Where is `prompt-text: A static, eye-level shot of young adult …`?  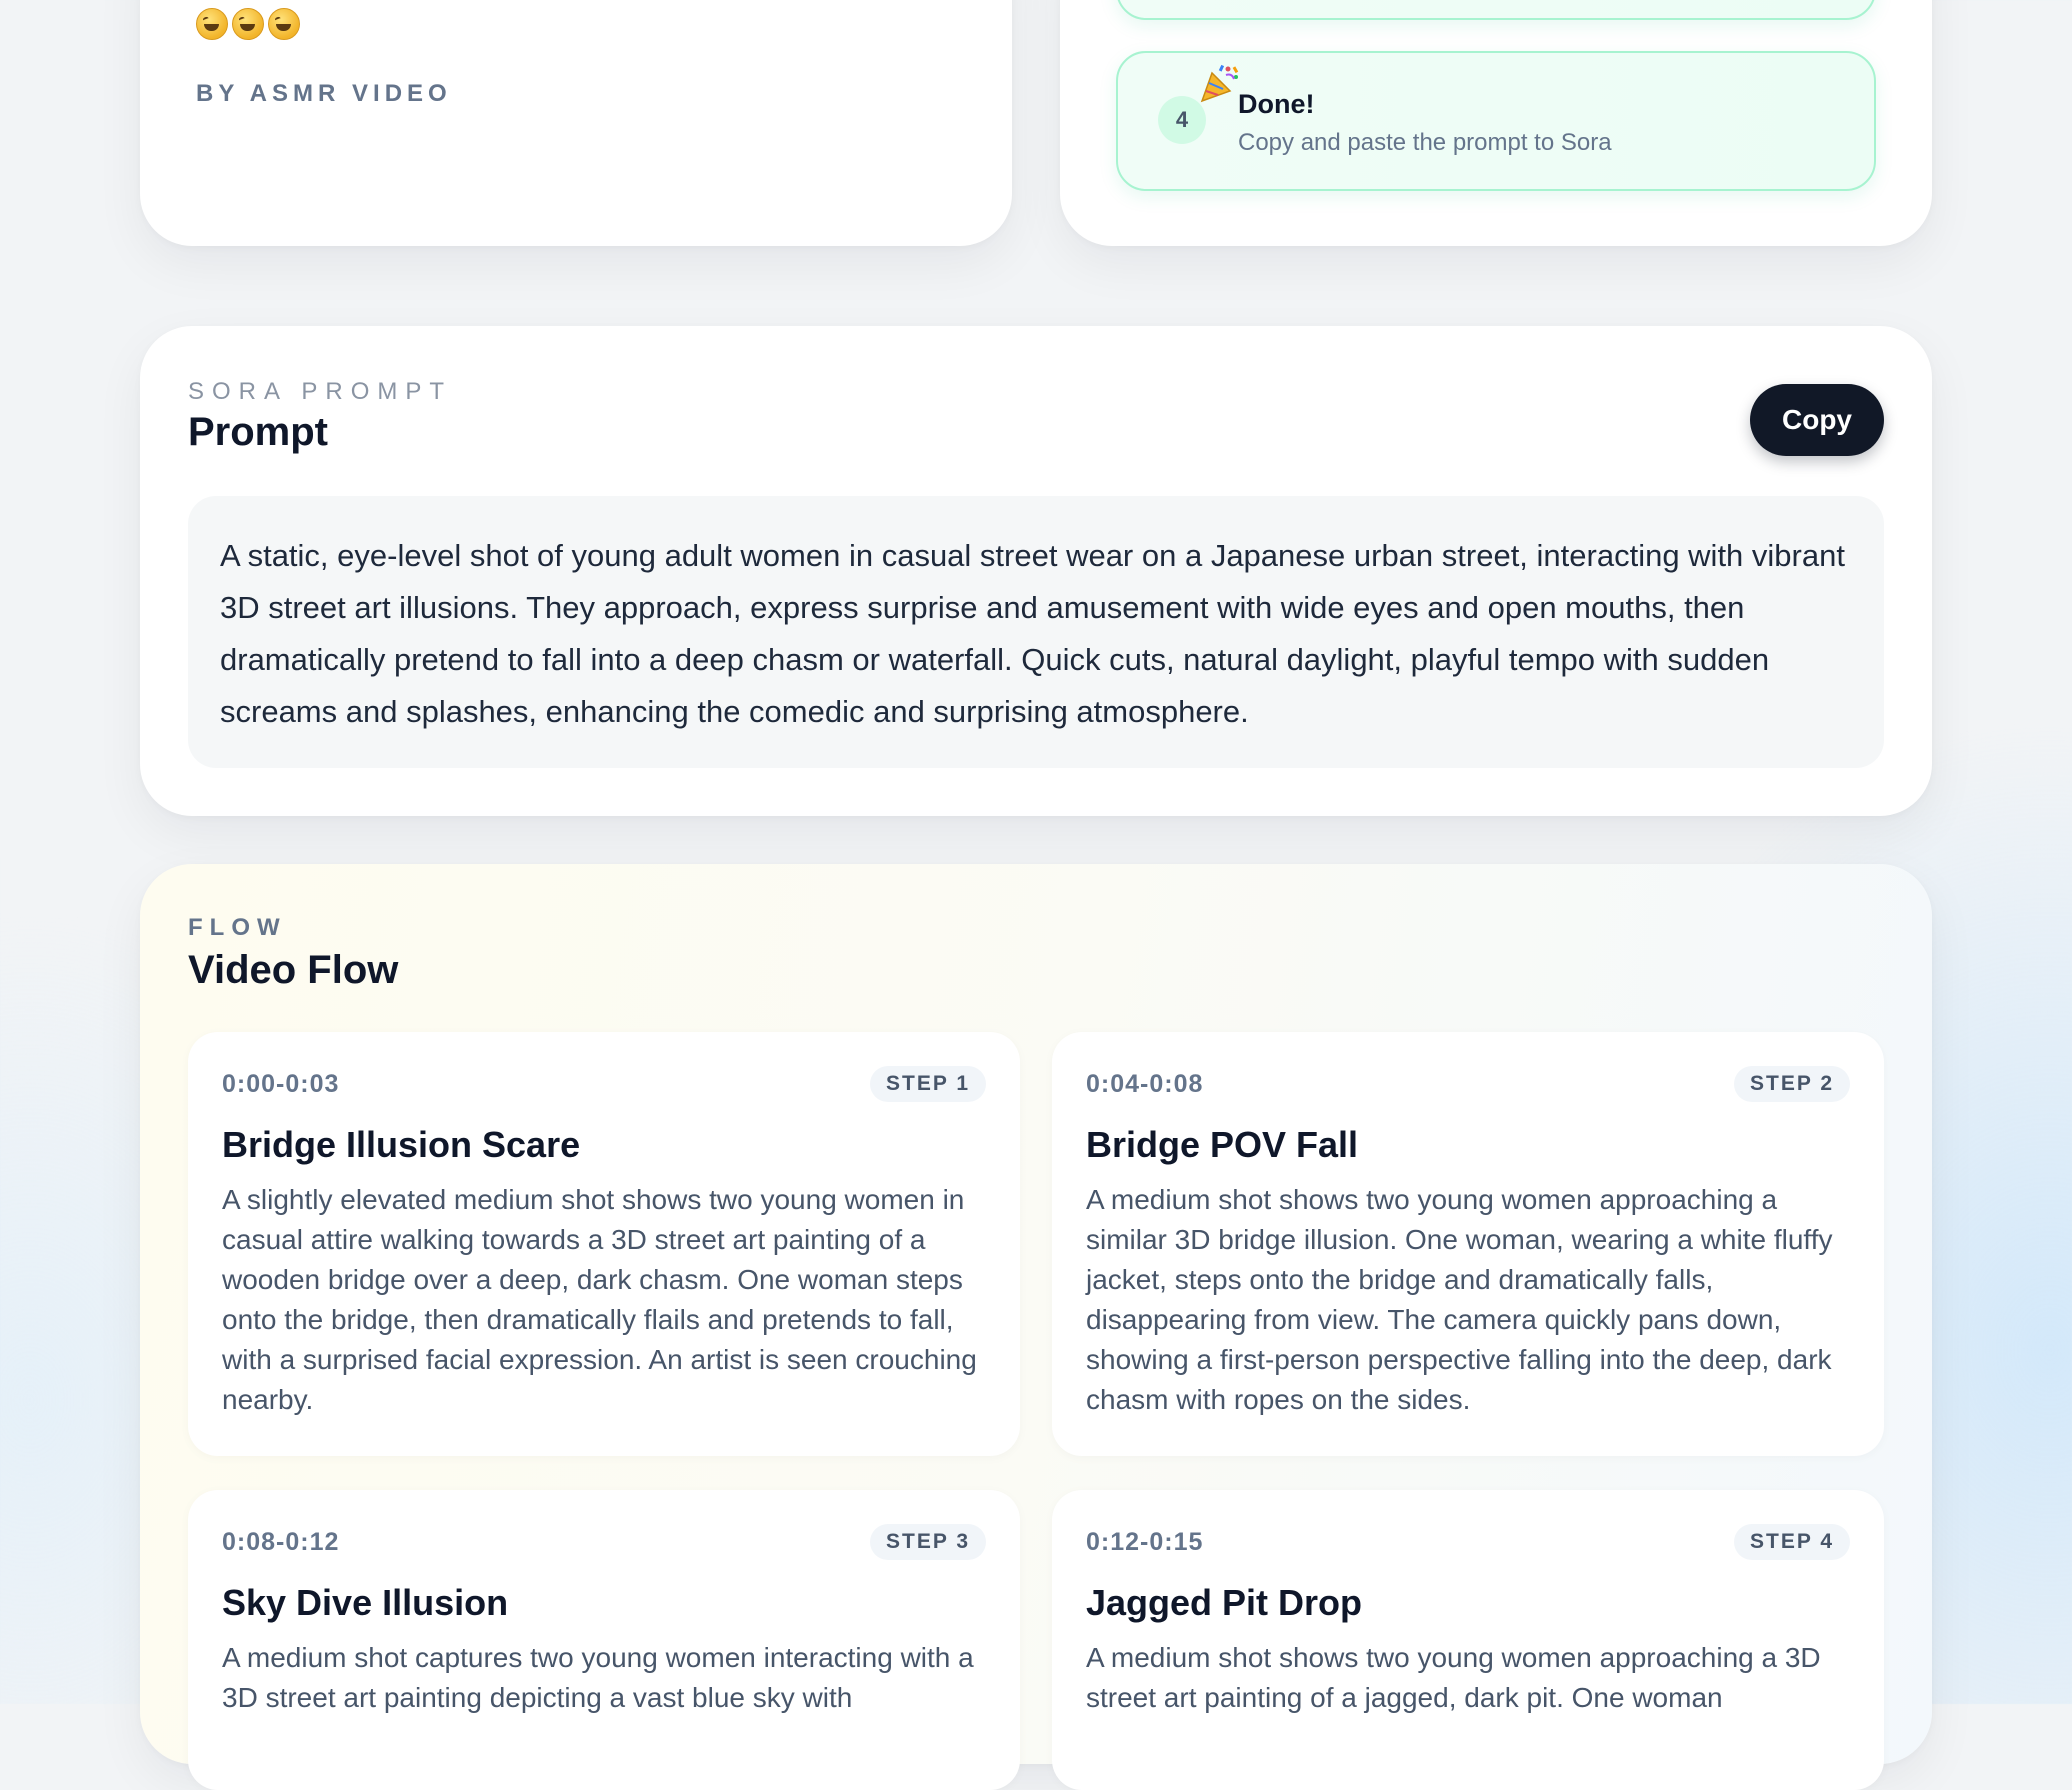
prompt-text: A static, eye-level shot of young adult … is located at coordinates (1032, 633).